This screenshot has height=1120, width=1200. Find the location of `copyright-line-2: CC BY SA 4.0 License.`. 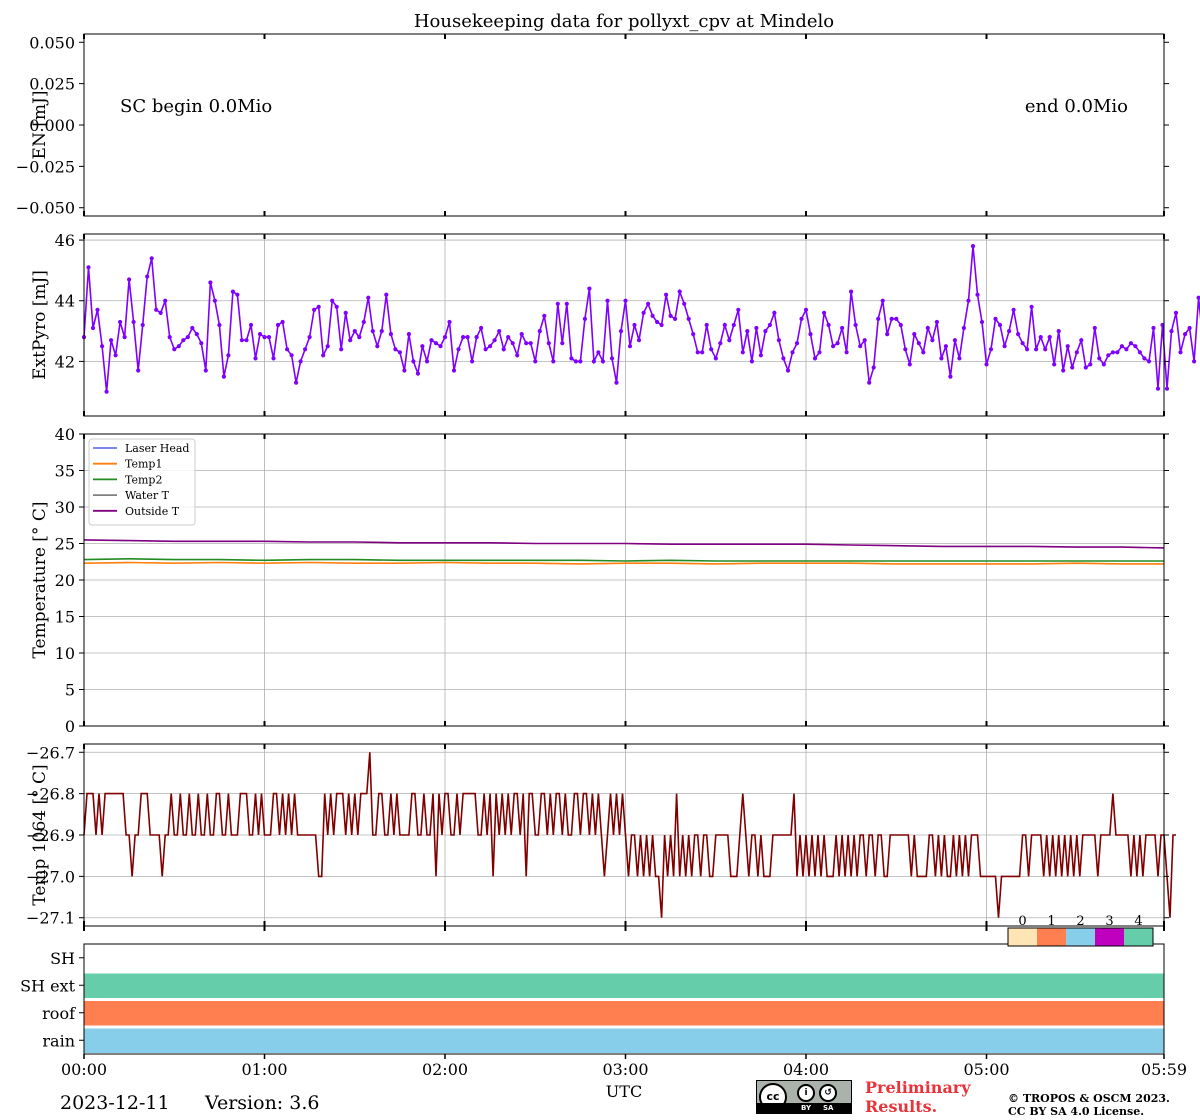

copyright-line-2: CC BY SA 4.0 License. is located at coordinates (1076, 1111).